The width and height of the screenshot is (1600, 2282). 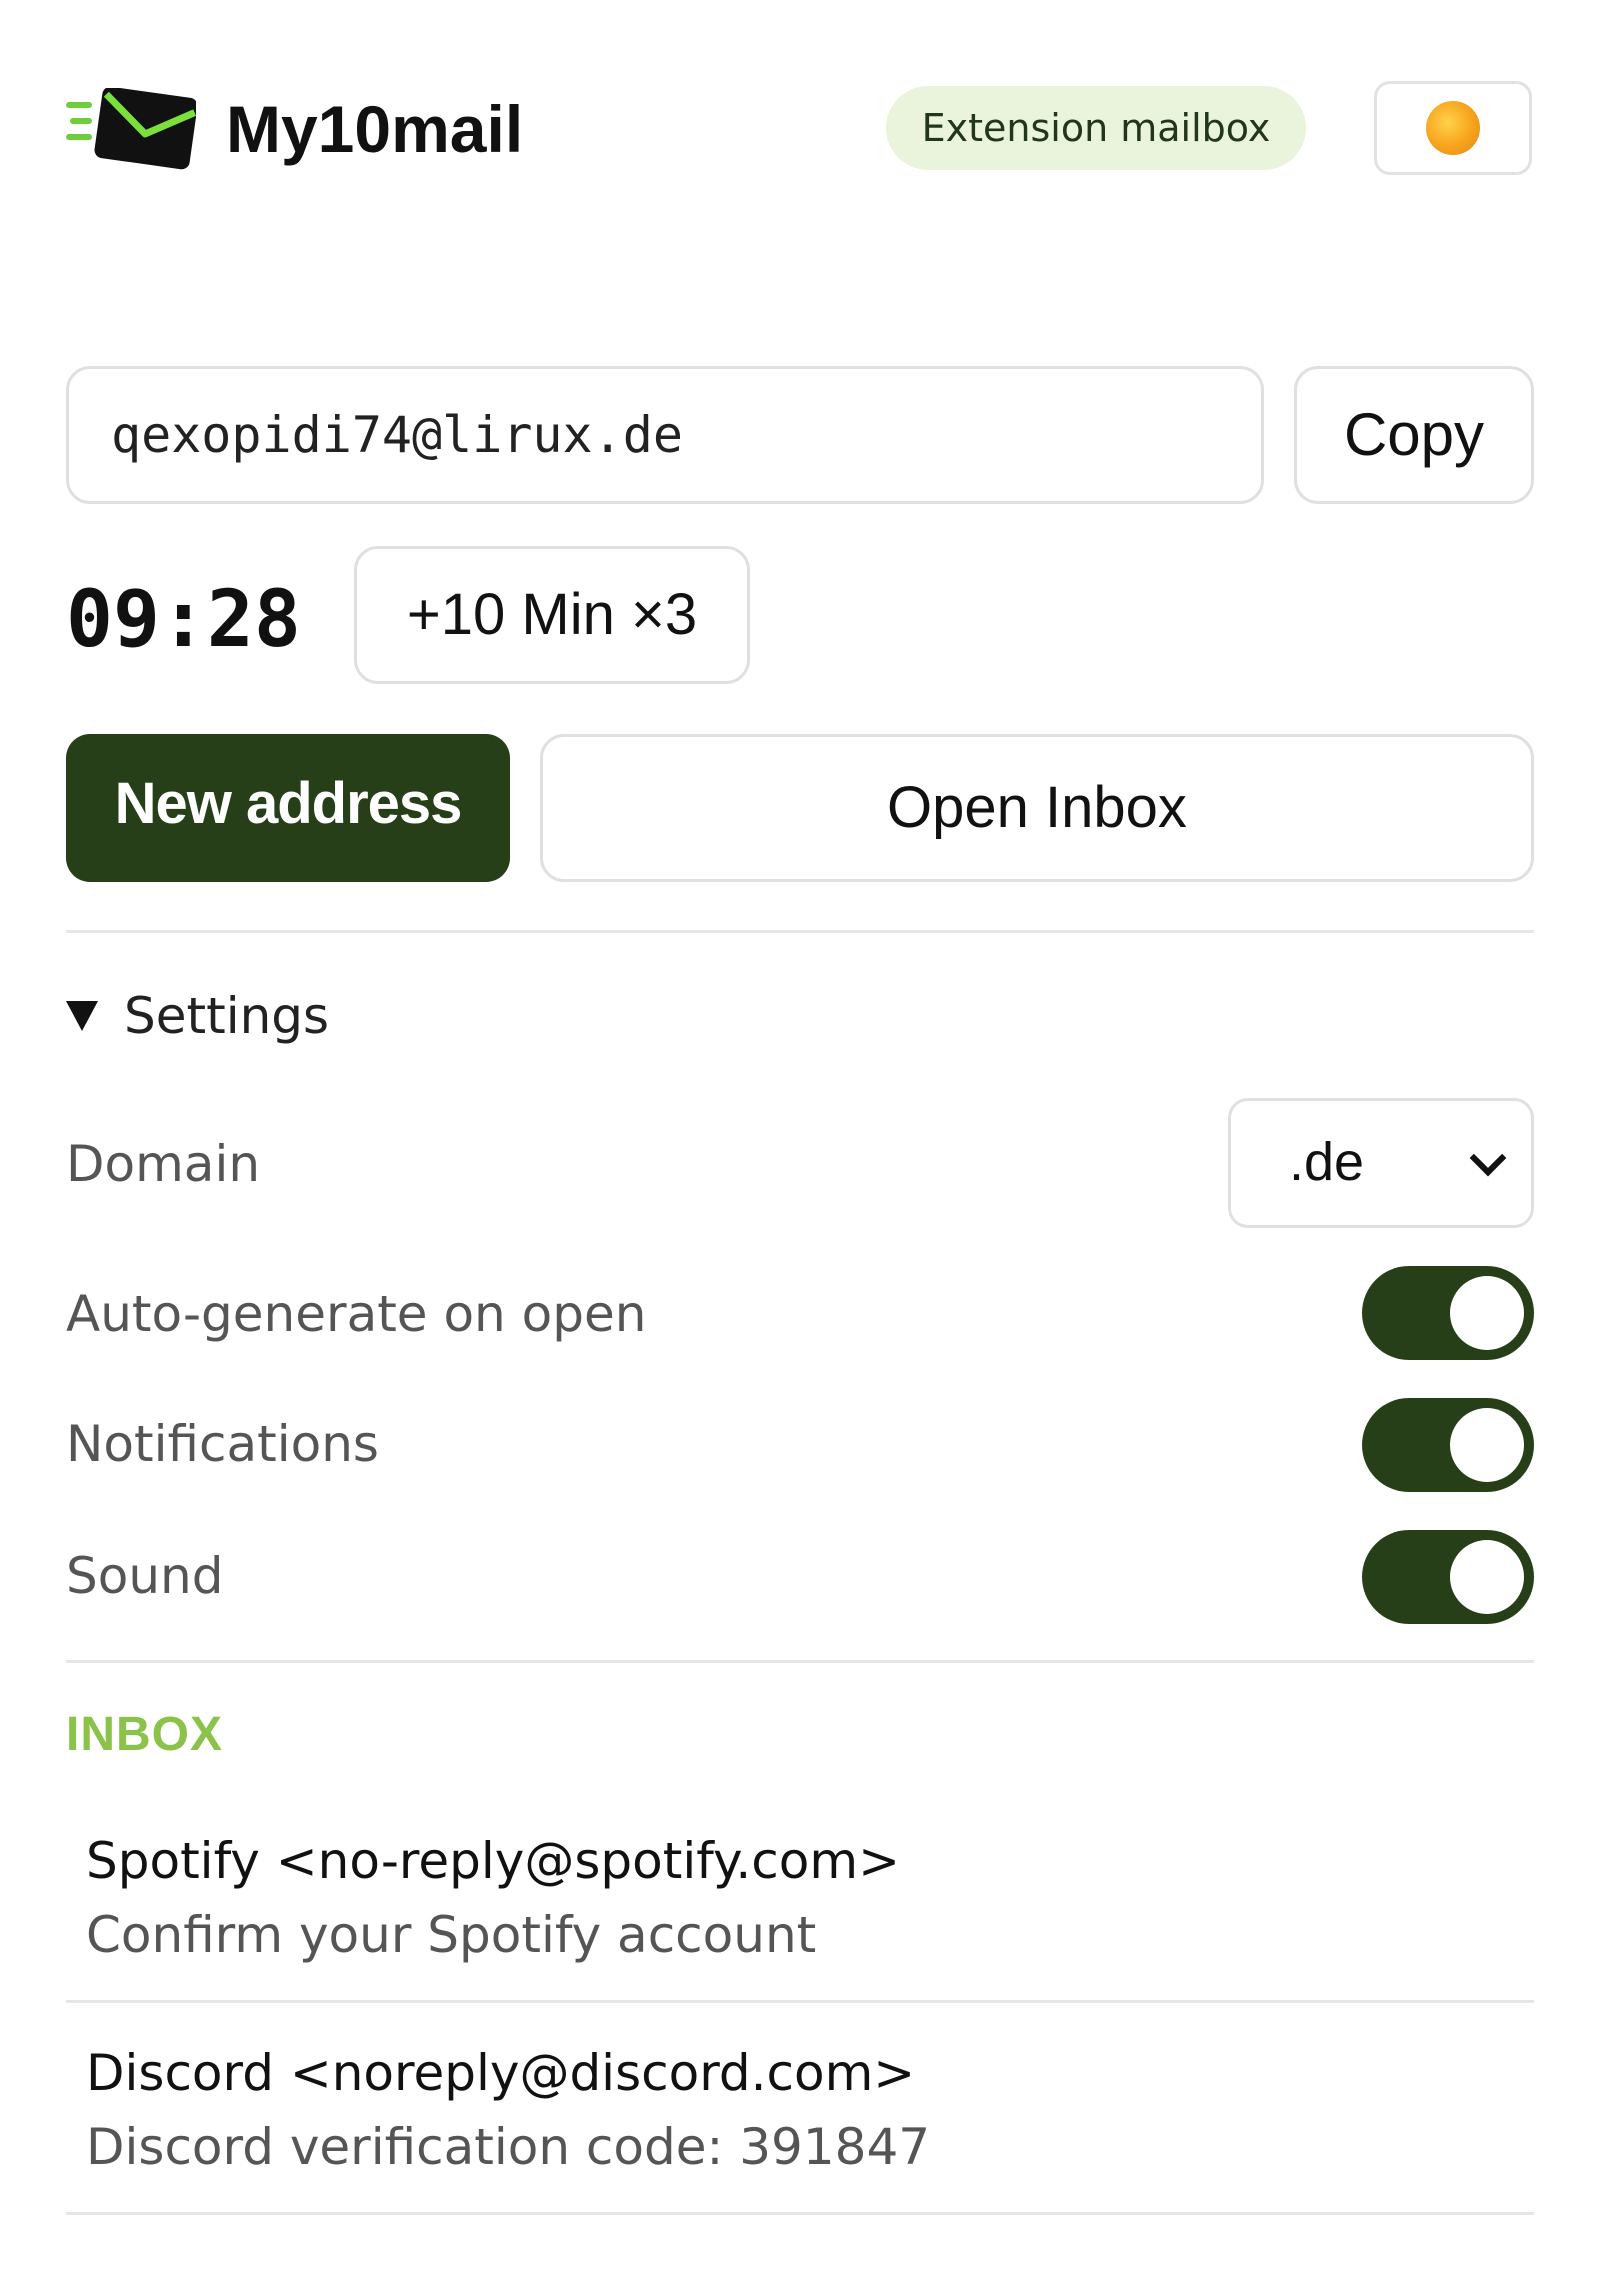 I want to click on theme-toggle-button, so click(x=1453, y=128).